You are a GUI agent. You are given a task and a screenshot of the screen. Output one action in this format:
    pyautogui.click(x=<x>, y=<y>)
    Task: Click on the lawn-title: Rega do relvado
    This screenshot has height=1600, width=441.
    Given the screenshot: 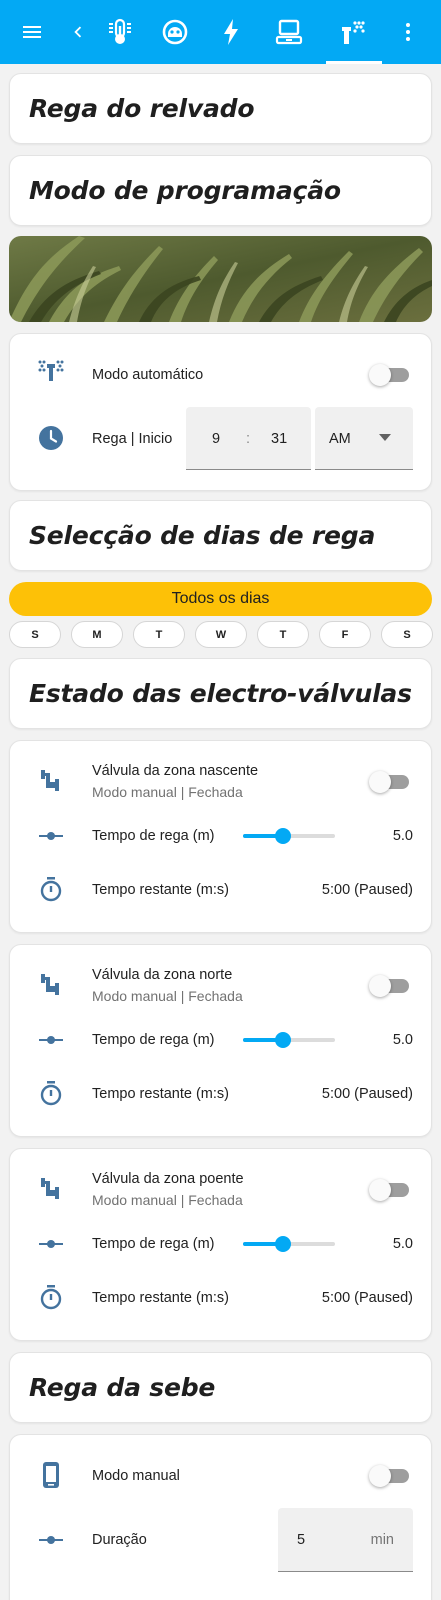 What is the action you would take?
    pyautogui.click(x=142, y=108)
    